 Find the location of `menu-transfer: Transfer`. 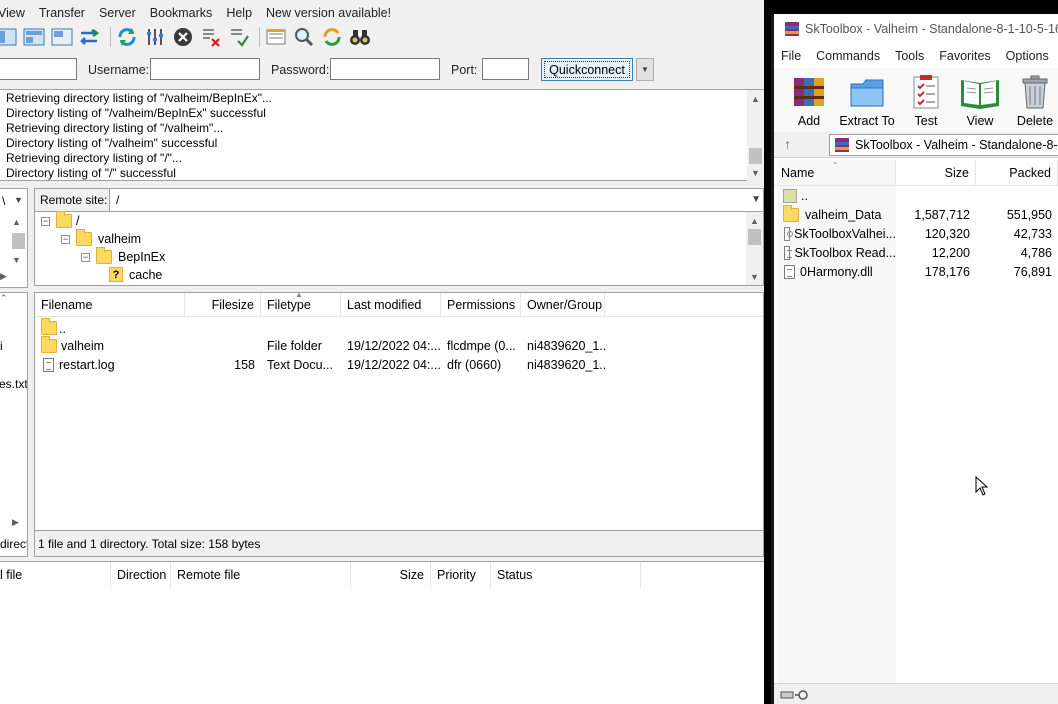

menu-transfer: Transfer is located at coordinates (63, 13).